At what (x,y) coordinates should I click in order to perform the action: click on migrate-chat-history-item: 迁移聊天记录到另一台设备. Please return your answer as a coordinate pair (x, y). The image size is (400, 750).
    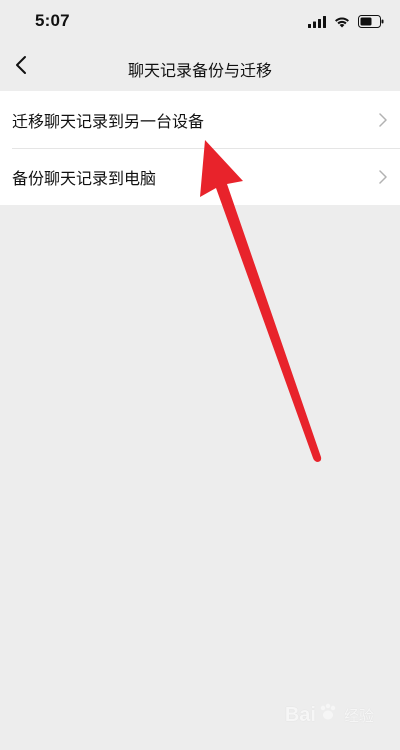
    Looking at the image, I should click on (200, 119).